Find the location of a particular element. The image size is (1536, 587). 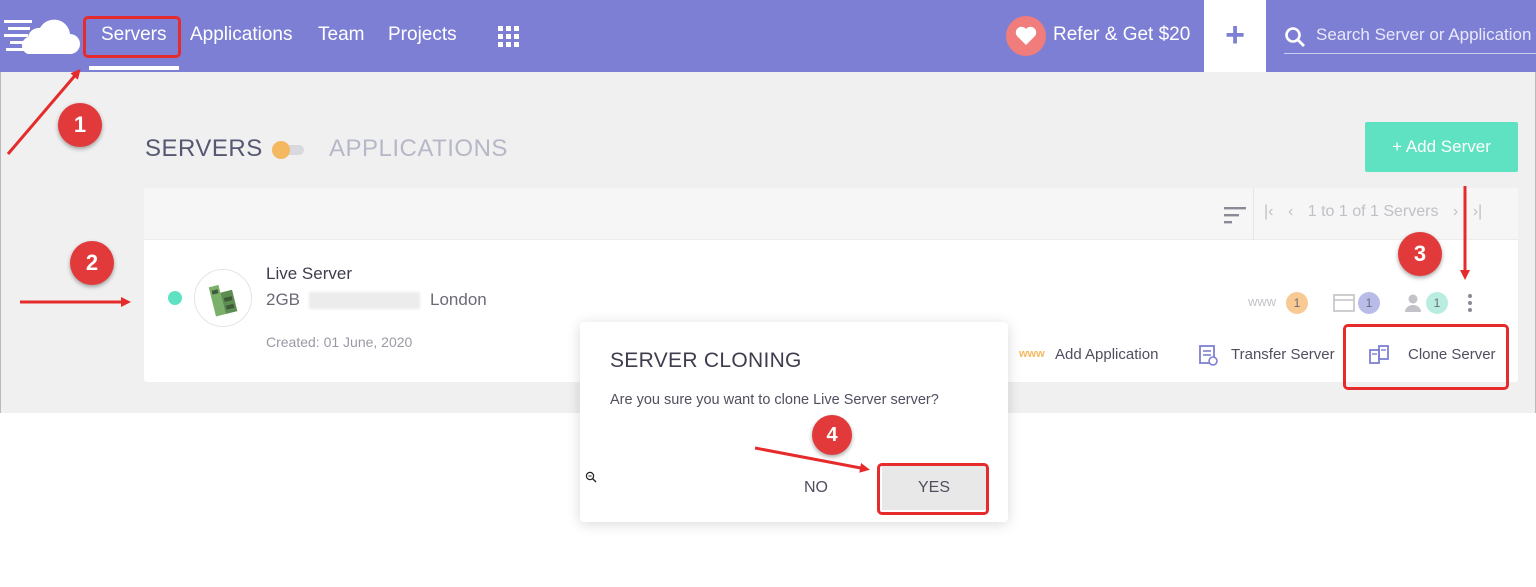

nav-team: Team is located at coordinates (341, 35).